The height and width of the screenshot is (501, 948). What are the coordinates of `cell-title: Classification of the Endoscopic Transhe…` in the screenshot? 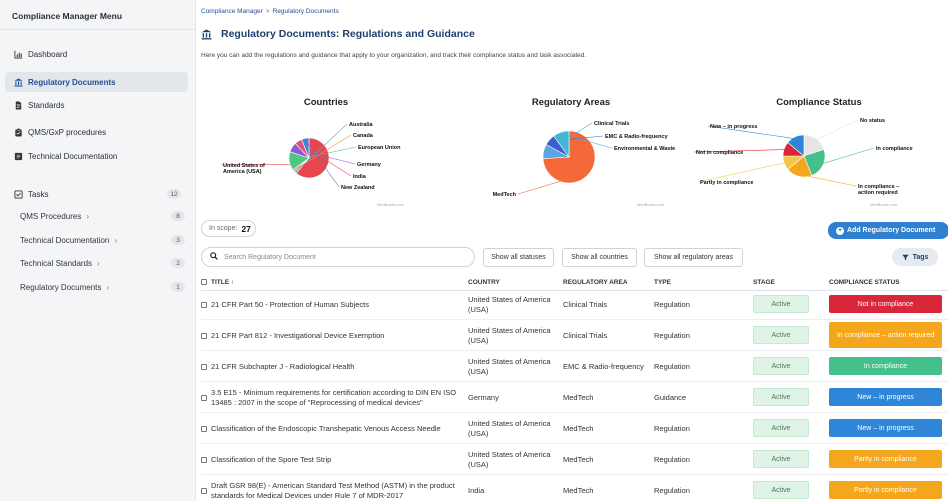 It's located at (332, 428).